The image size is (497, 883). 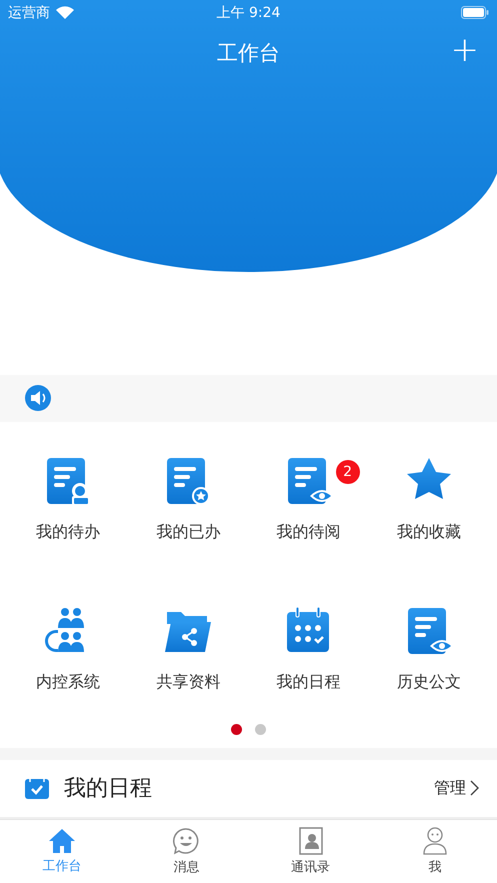 I want to click on smiley-chat-icon, so click(x=186, y=840).